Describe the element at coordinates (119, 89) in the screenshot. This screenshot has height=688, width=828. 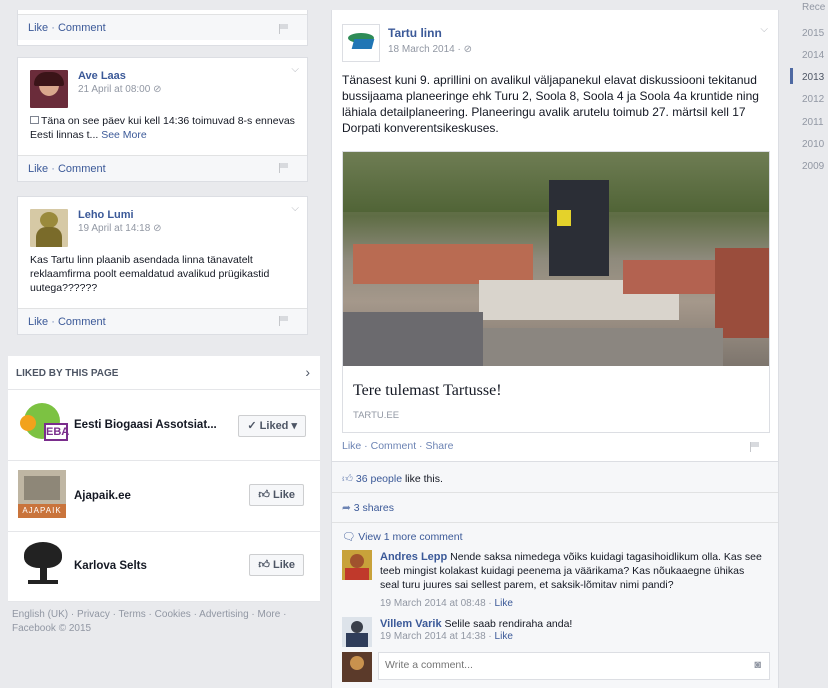
I see `post-time: 21 April at 08:00 ⊘` at that location.